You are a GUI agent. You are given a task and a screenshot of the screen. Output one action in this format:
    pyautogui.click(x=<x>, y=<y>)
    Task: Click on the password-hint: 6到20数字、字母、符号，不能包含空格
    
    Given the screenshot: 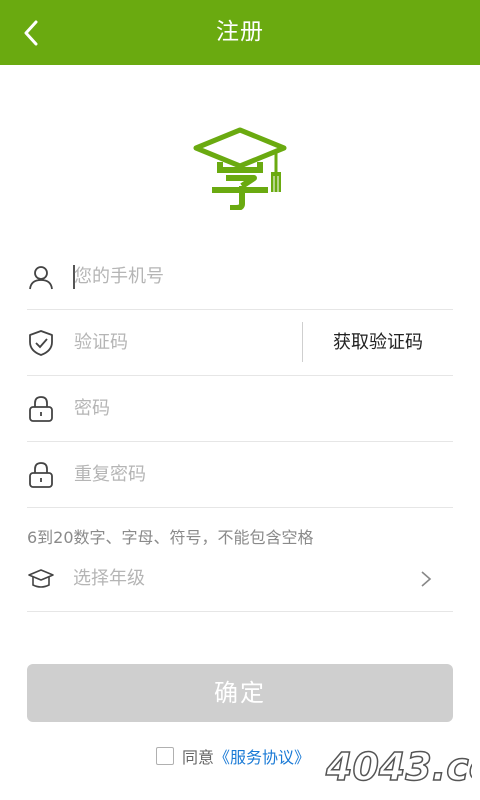 What is the action you would take?
    pyautogui.click(x=170, y=537)
    